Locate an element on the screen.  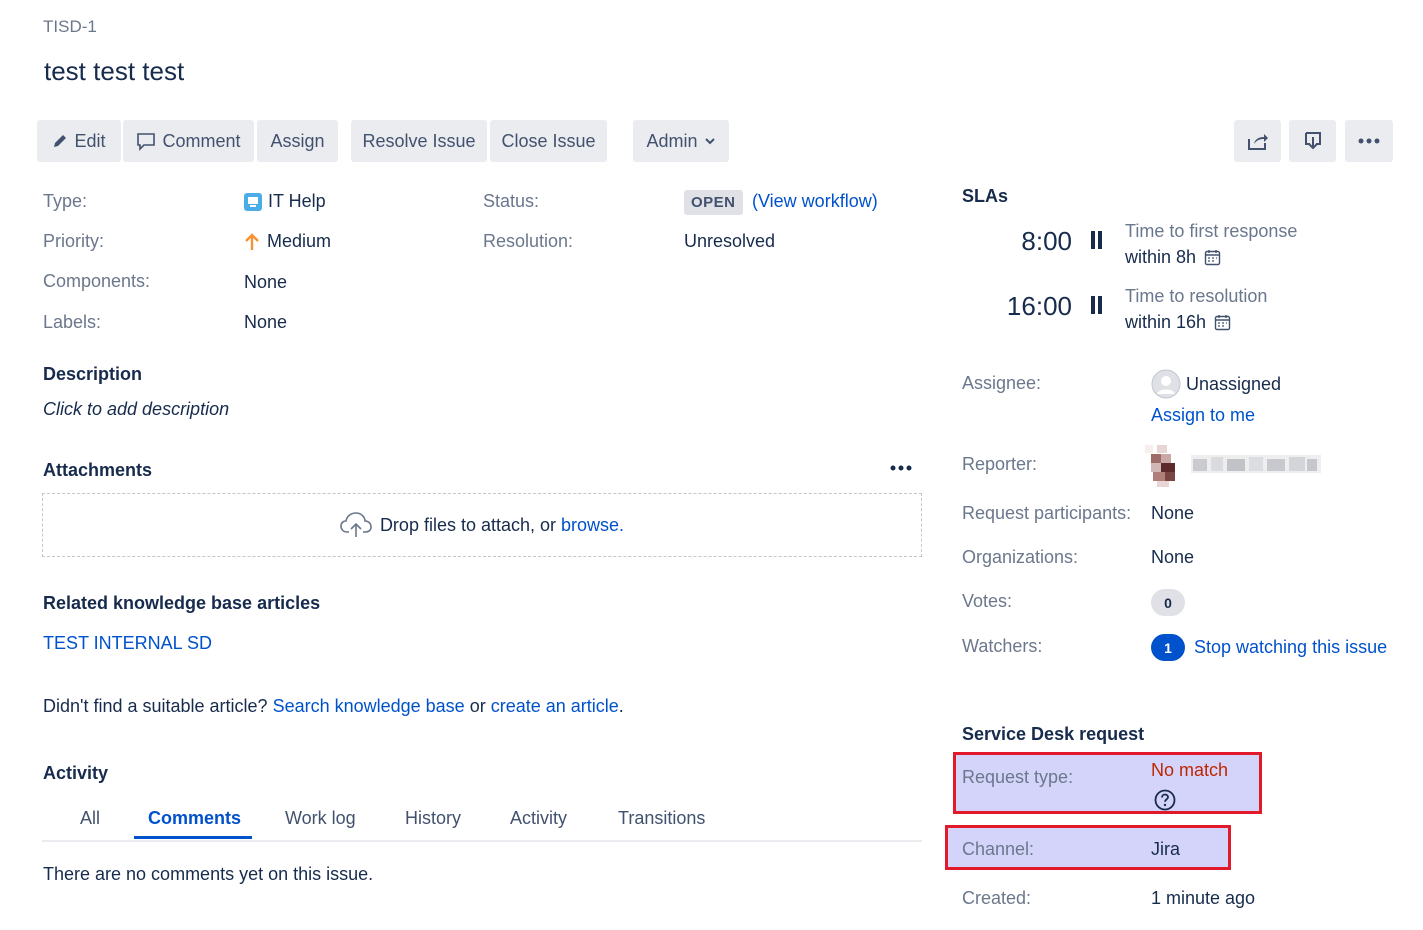
avatar-placeholder-icon is located at coordinates (1166, 384).